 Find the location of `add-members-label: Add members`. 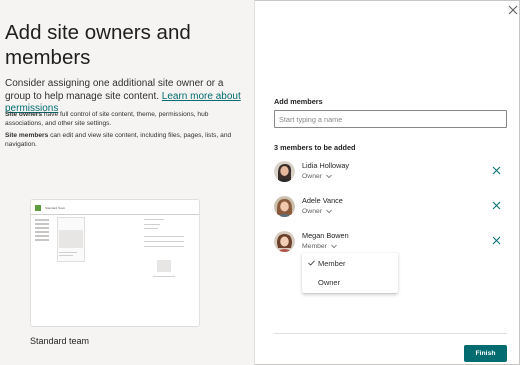

add-members-label: Add members is located at coordinates (298, 101).